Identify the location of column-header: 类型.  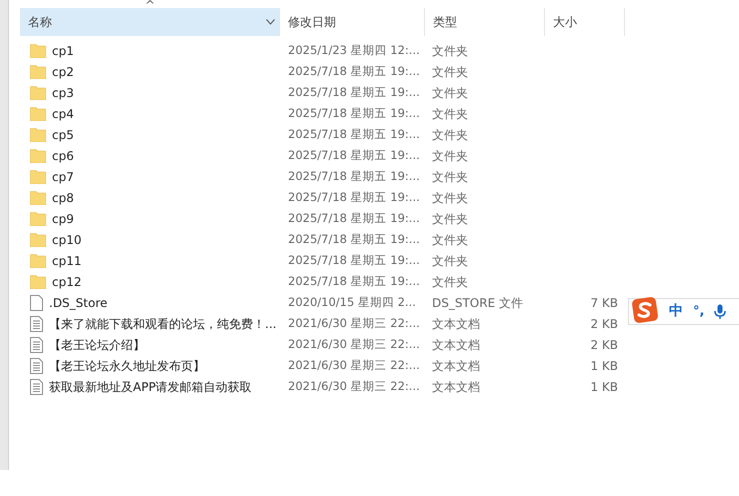
(485, 22).